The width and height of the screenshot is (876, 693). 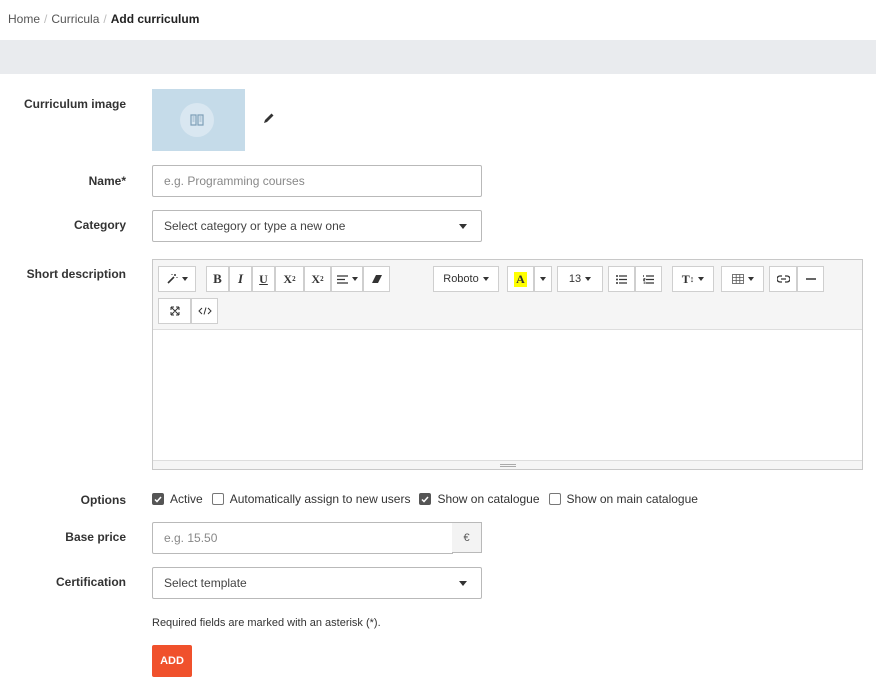 I want to click on edit-pencil-icon, so click(x=269, y=118).